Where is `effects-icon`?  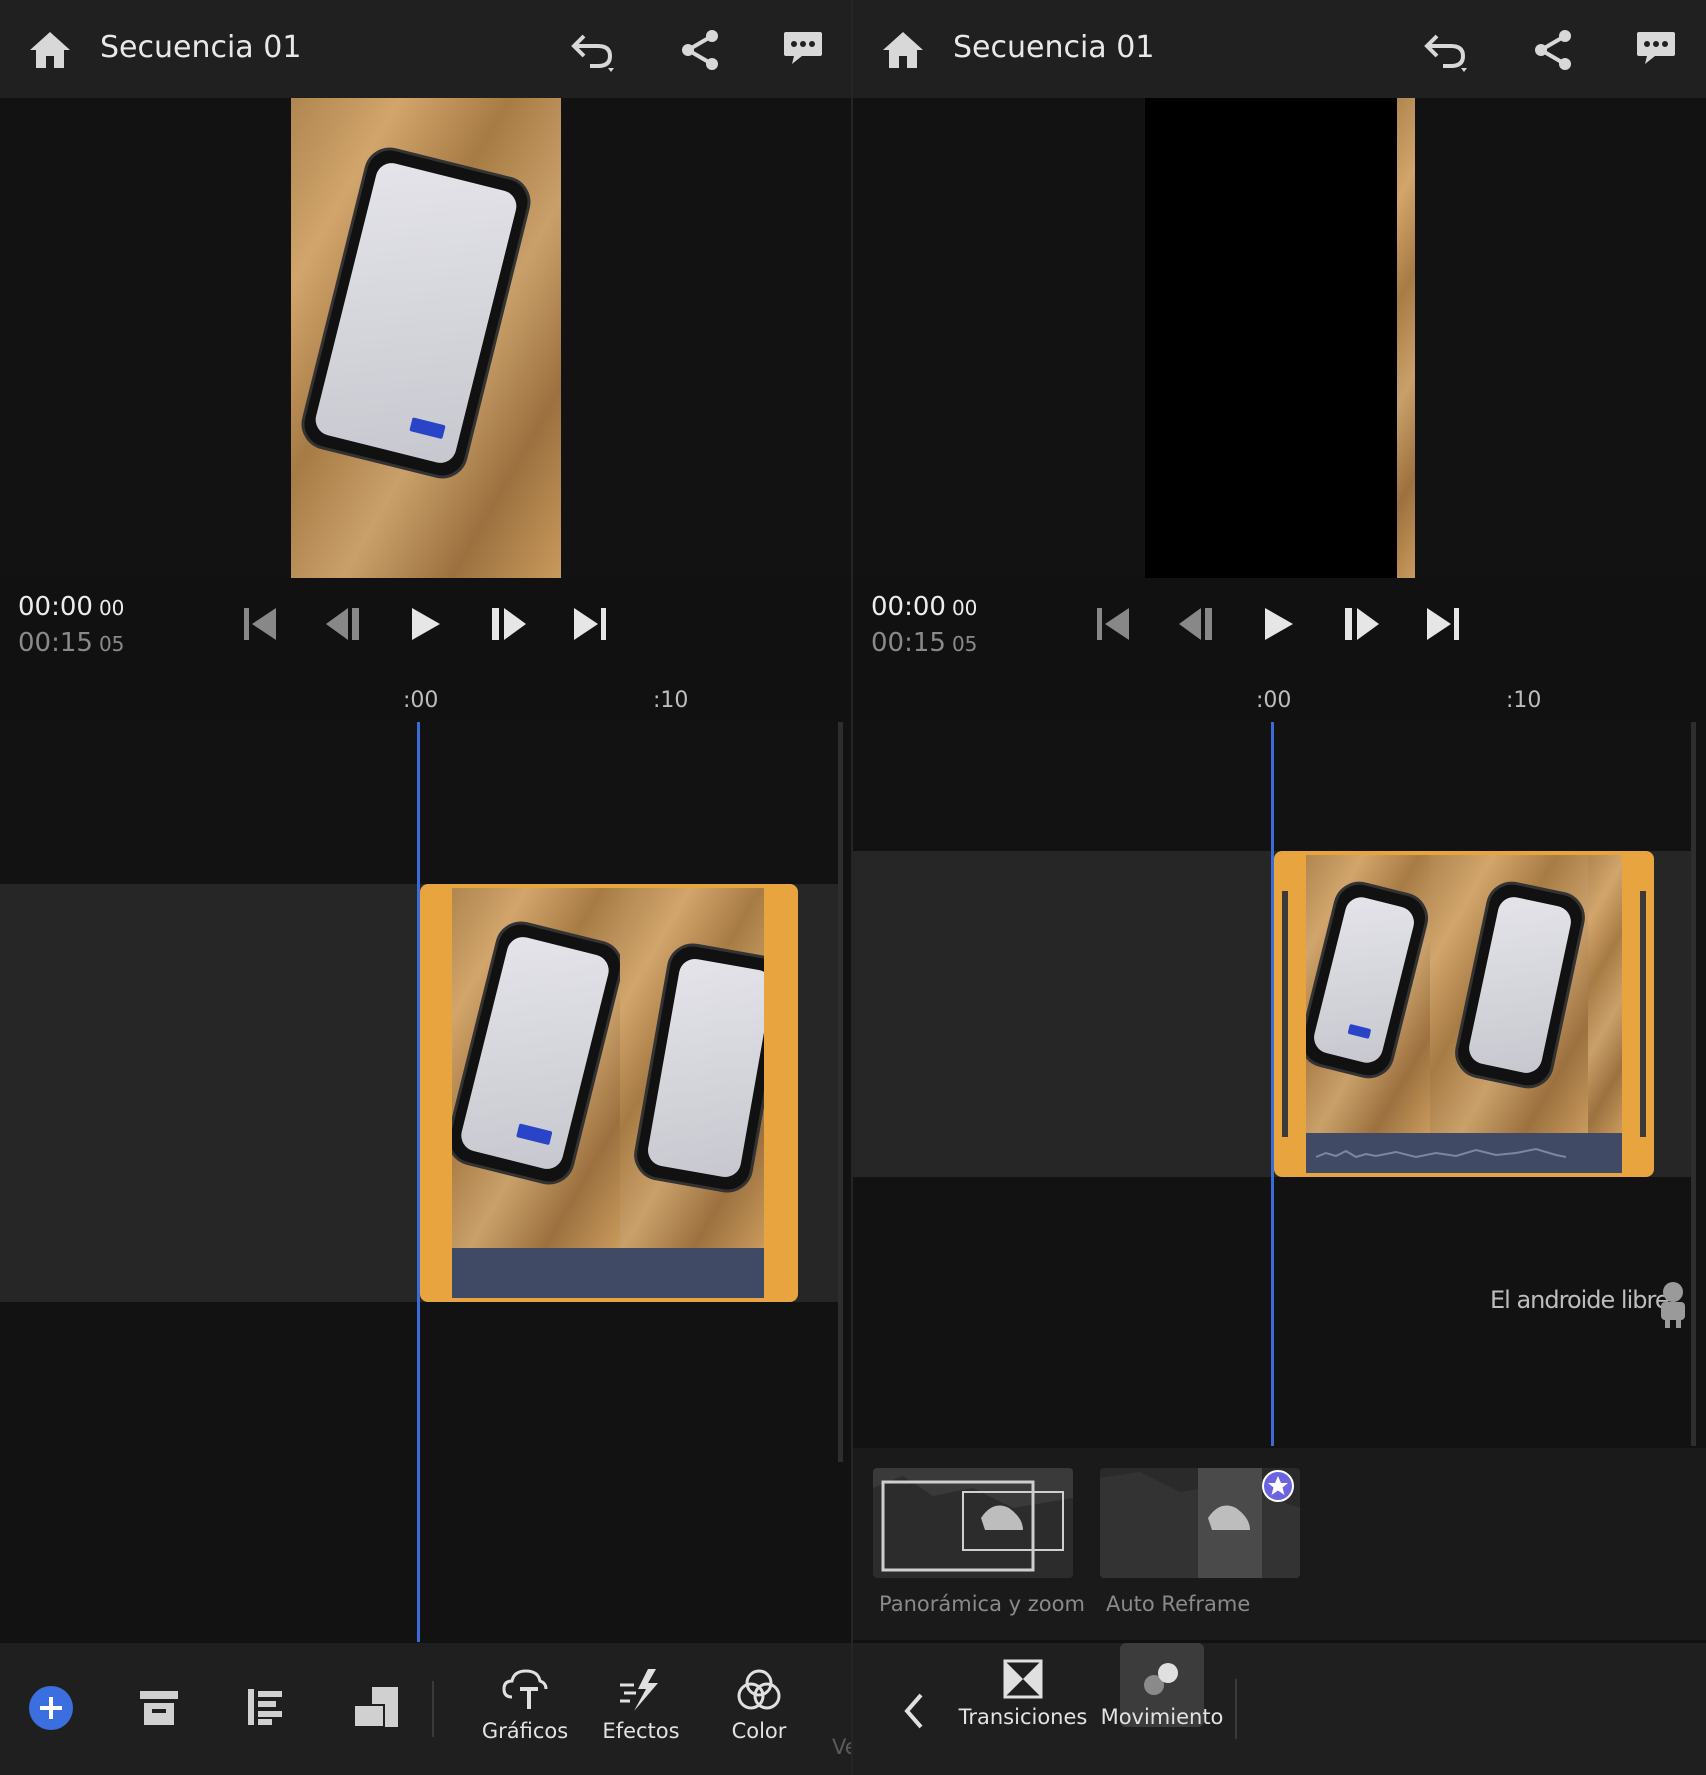 effects-icon is located at coordinates (639, 1690).